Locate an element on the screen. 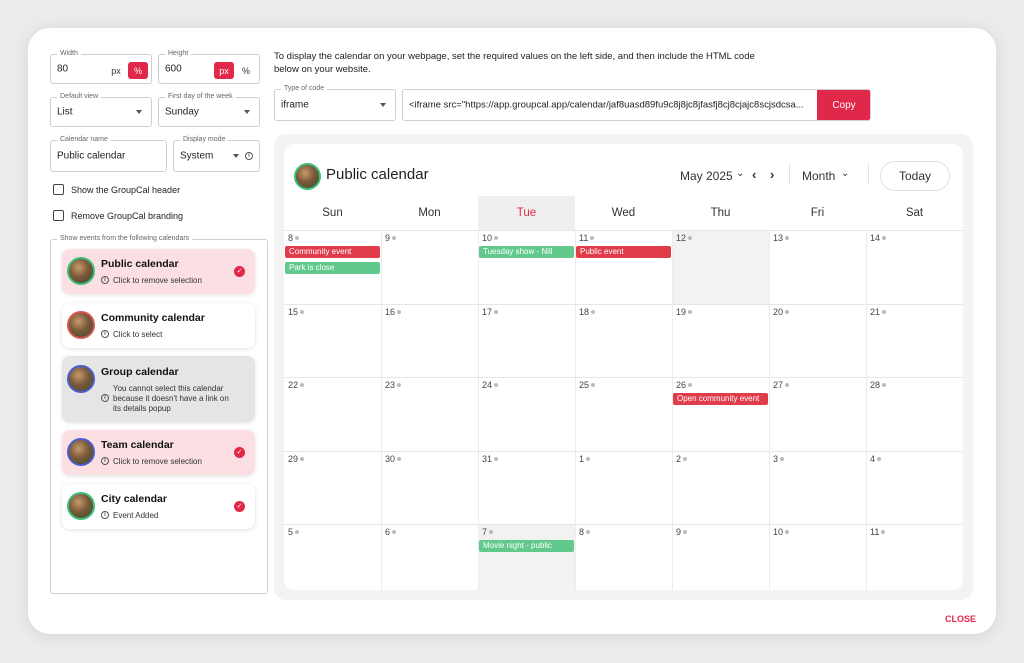  calendar-name-field: Calendar name Public calendar is located at coordinates (108, 153).